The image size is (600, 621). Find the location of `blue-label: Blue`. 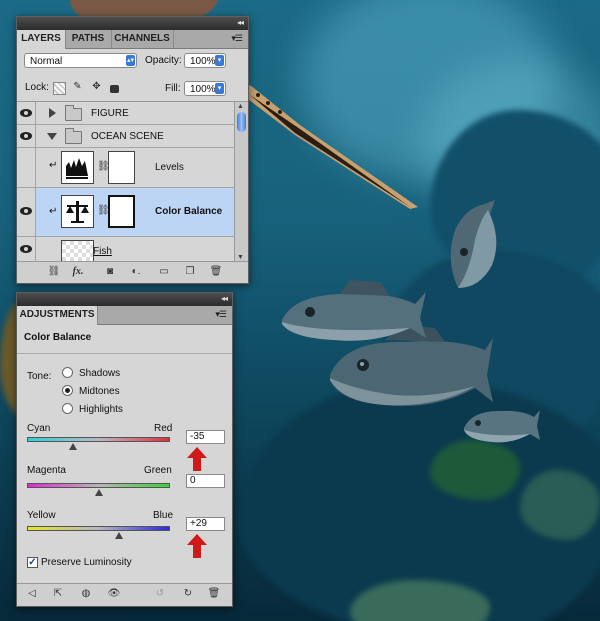

blue-label: Blue is located at coordinates (163, 515).